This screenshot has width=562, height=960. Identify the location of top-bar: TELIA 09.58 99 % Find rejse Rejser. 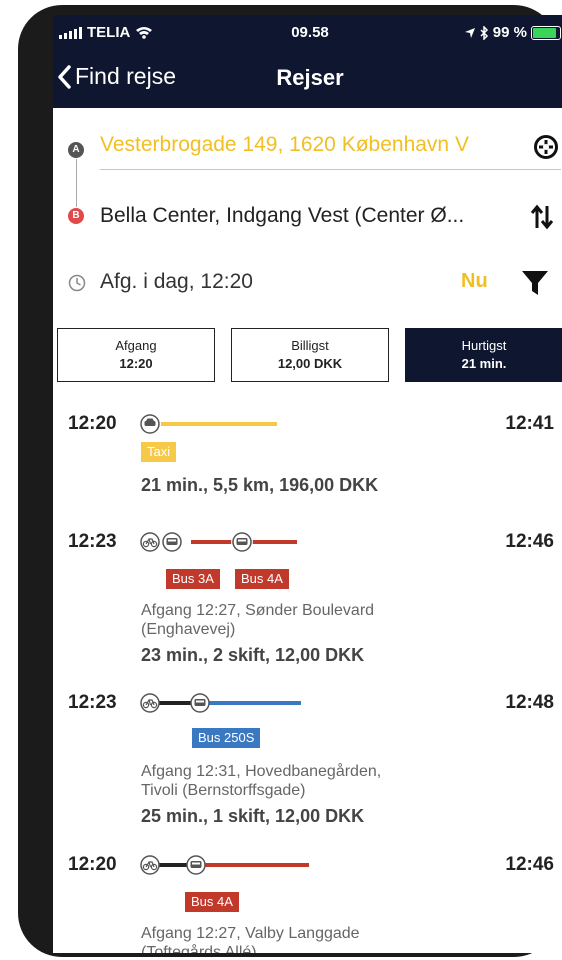
(307, 61).